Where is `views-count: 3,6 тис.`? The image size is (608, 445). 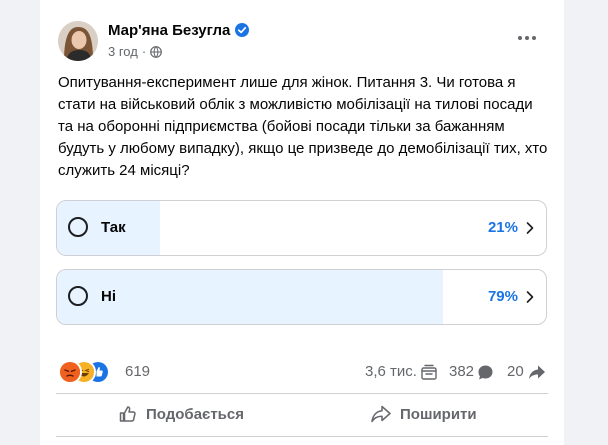 views-count: 3,6 тис. is located at coordinates (391, 371).